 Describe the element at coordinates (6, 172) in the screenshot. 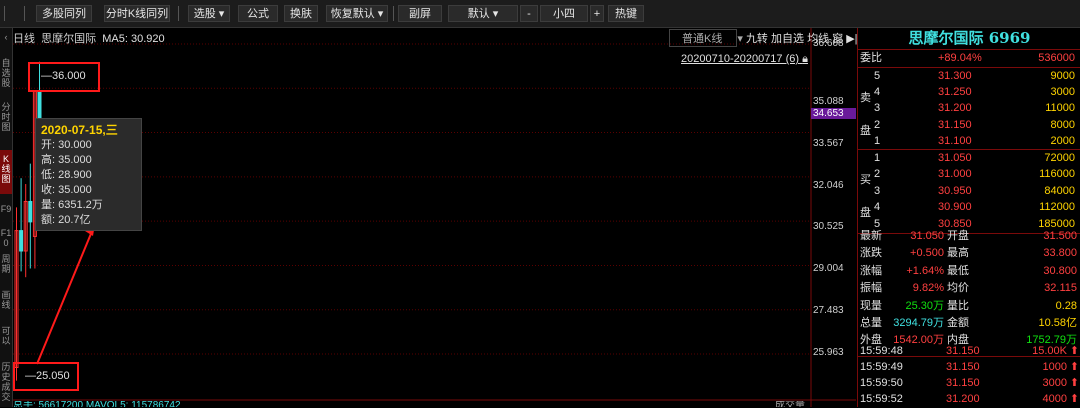

I see `tab-kline: K线图` at that location.